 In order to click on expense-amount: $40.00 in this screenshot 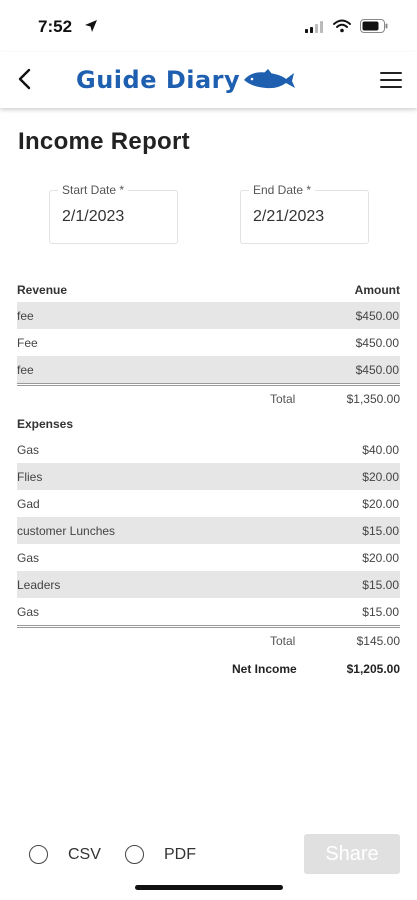, I will do `click(380, 449)`.